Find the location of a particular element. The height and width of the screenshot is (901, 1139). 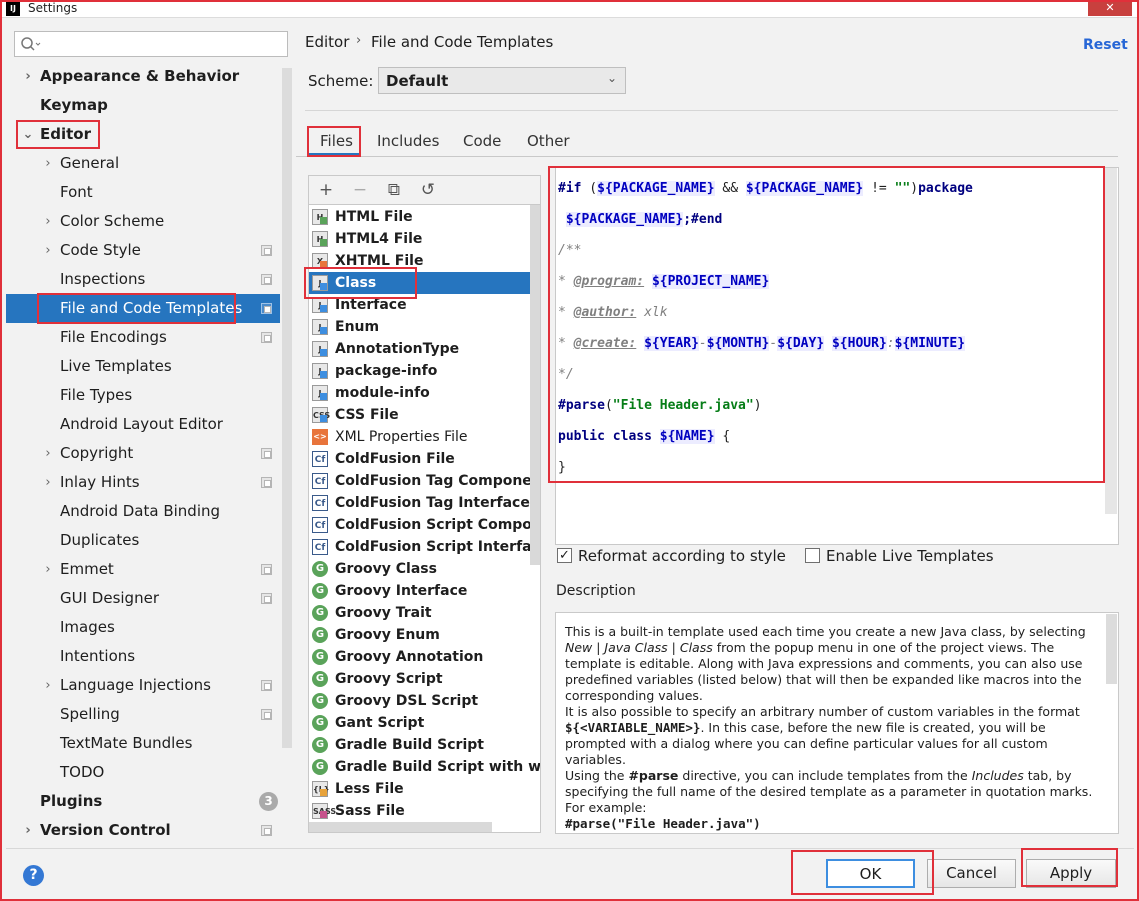

template-list-item: Jmodule-info is located at coordinates (424, 393).